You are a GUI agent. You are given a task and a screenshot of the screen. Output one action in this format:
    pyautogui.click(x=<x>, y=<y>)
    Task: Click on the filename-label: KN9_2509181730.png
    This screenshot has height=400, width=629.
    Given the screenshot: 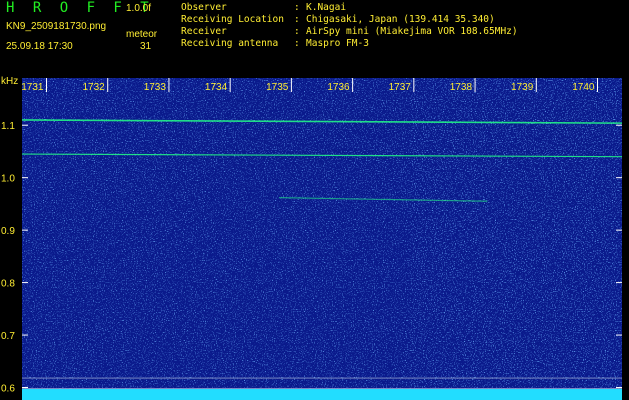 What is the action you would take?
    pyautogui.click(x=56, y=26)
    